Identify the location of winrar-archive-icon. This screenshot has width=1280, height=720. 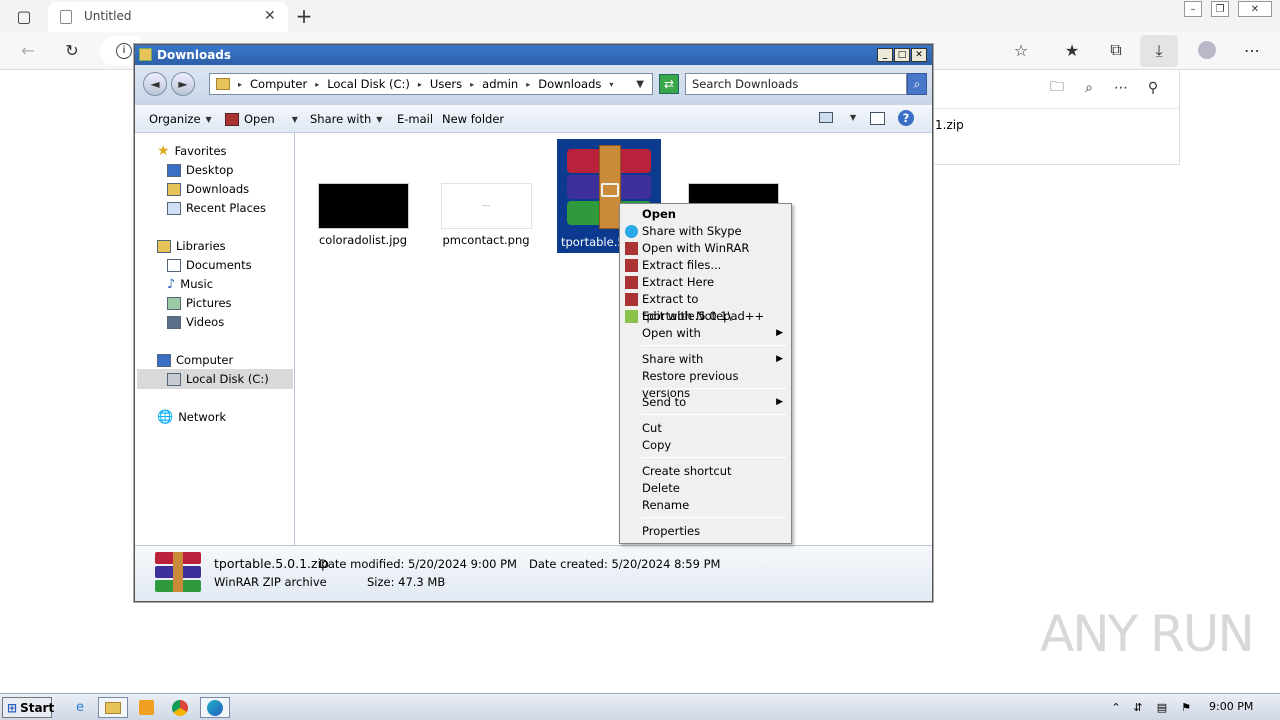
(178, 572).